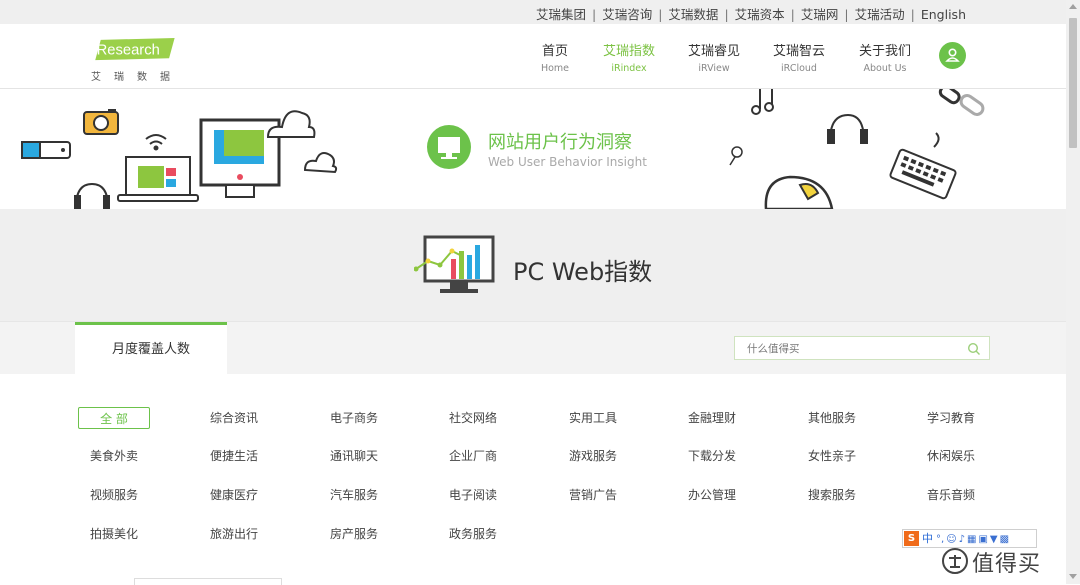 Image resolution: width=1080 pixels, height=585 pixels. Describe the element at coordinates (354, 418) in the screenshot. I see `category-item: 电子商务` at that location.